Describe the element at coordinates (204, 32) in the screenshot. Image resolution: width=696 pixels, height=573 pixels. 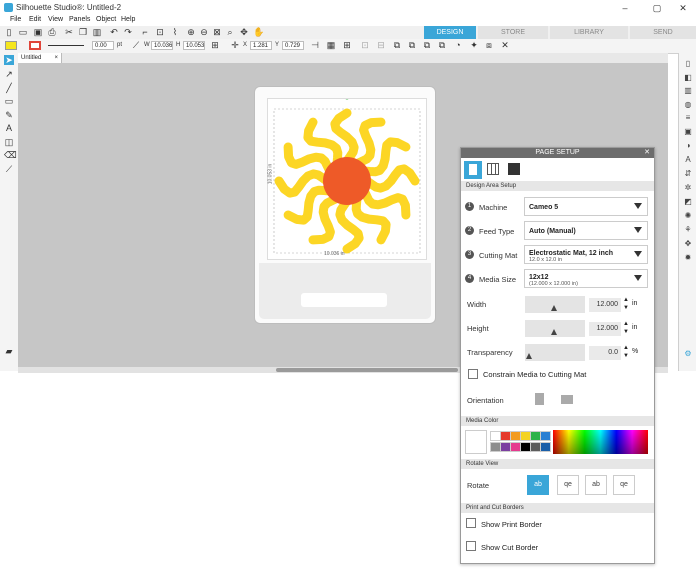
I see `zoom-out-icon: ⊖` at that location.